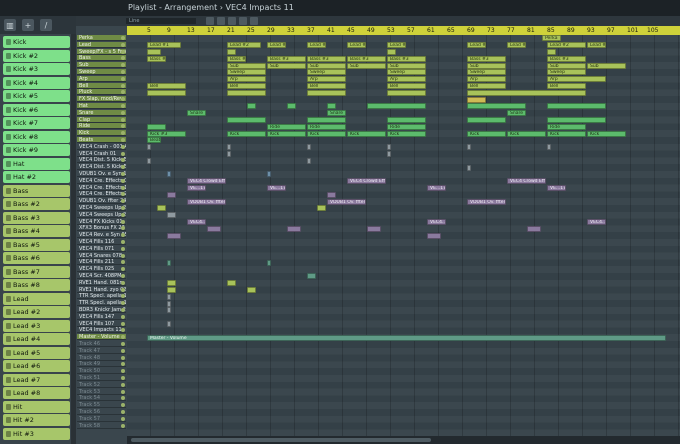 The image size is (680, 444). I want to click on pattern-clip: Bass #3, so click(286, 58).